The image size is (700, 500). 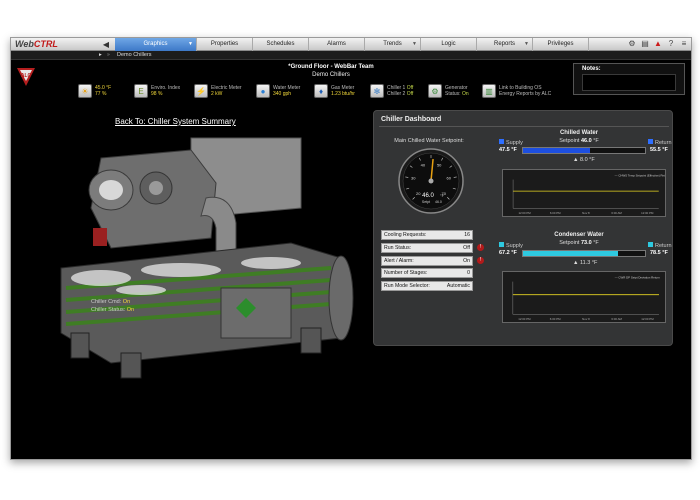 I want to click on tree-toggle-icon: ▸, so click(x=100, y=55).